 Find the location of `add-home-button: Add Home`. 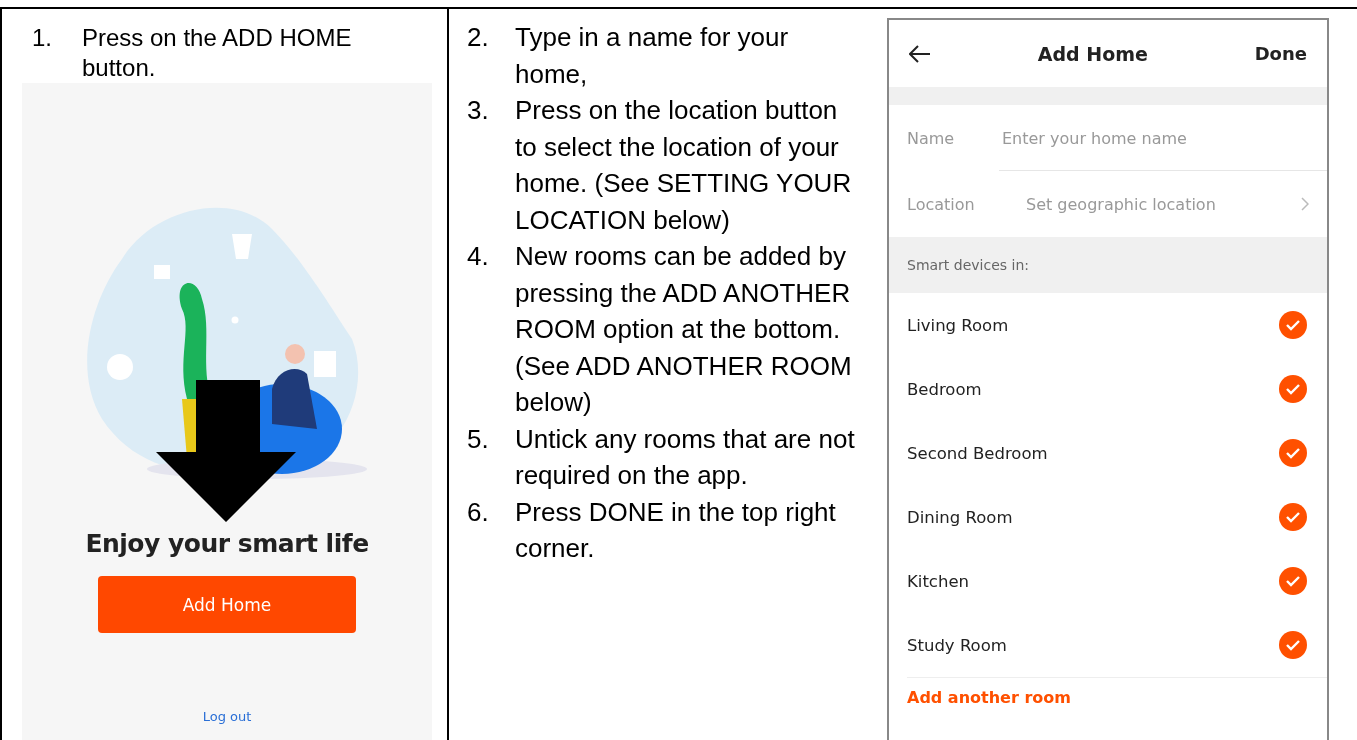

add-home-button: Add Home is located at coordinates (227, 604).